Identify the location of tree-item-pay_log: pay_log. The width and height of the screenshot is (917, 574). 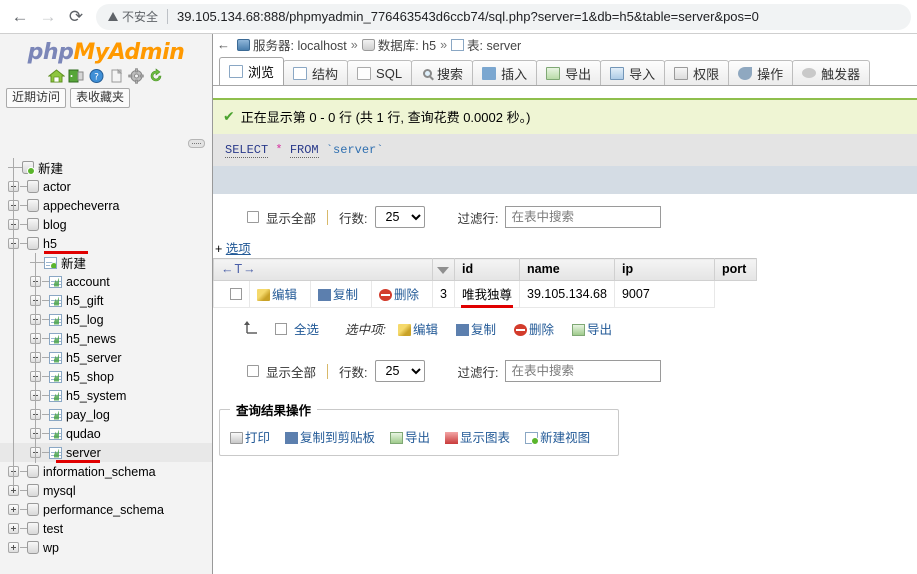
(106, 414).